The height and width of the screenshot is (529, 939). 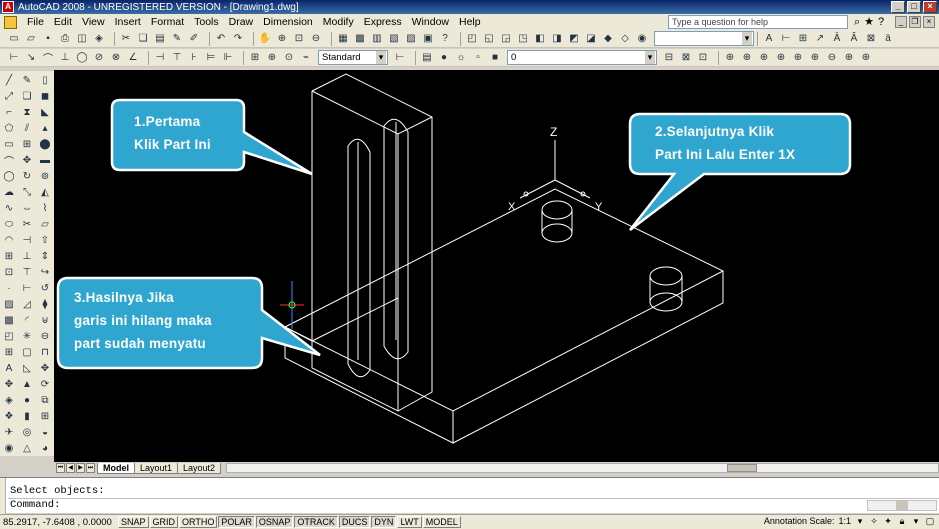 I want to click on paste-icon: ▤, so click(x=160, y=39).